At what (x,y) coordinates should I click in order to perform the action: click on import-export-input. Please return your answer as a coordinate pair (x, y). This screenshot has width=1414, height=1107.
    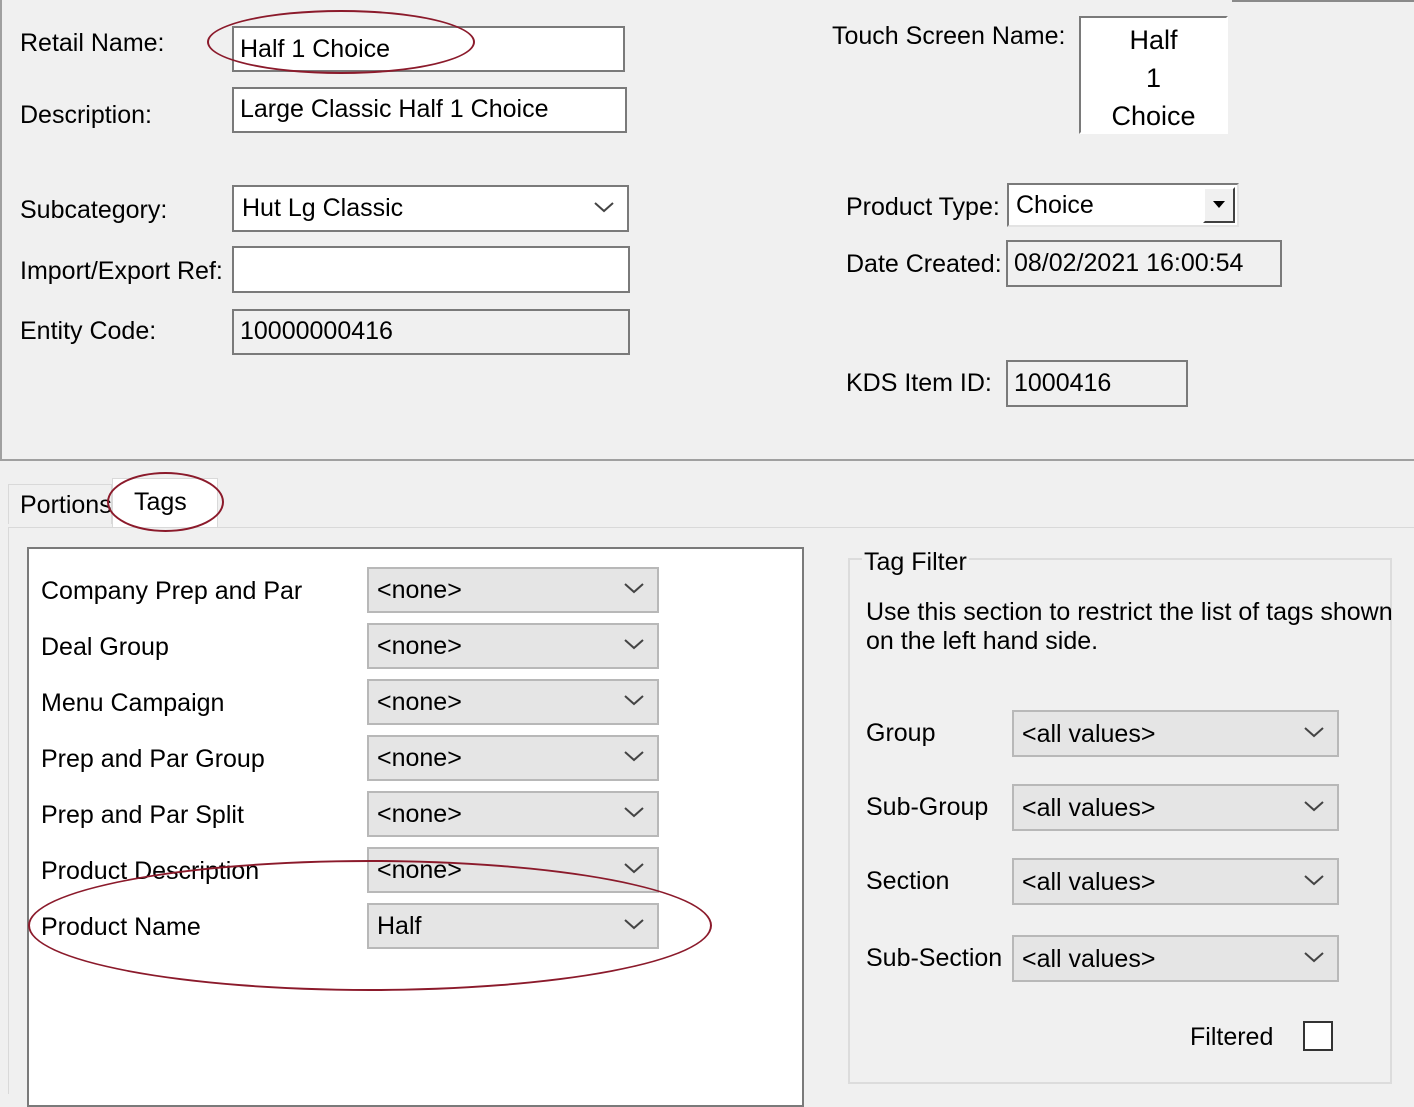
    Looking at the image, I should click on (431, 269).